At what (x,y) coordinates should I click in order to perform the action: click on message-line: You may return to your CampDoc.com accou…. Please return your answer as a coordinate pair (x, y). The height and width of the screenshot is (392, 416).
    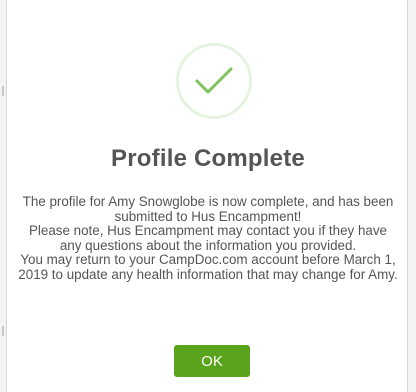
    Looking at the image, I should click on (208, 267).